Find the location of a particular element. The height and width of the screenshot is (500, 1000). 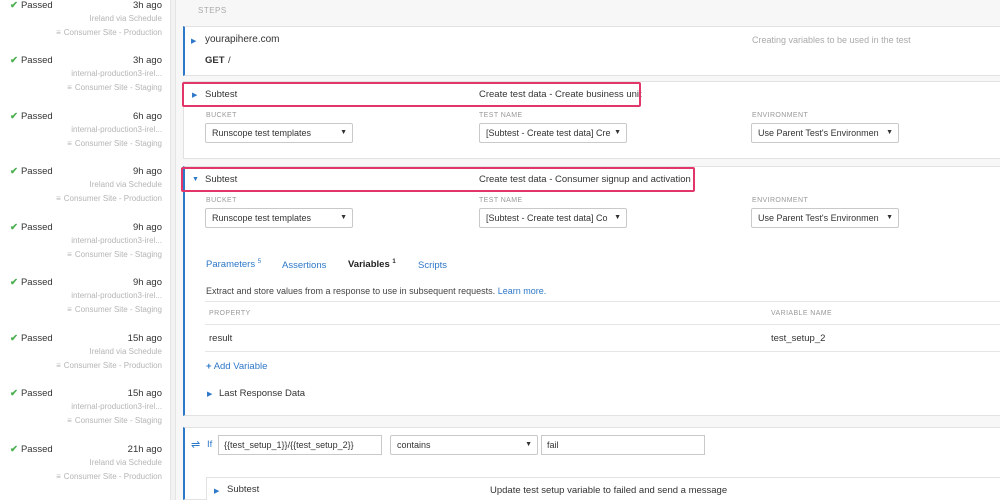

run-time-ago: 6h ago is located at coordinates (147, 116).